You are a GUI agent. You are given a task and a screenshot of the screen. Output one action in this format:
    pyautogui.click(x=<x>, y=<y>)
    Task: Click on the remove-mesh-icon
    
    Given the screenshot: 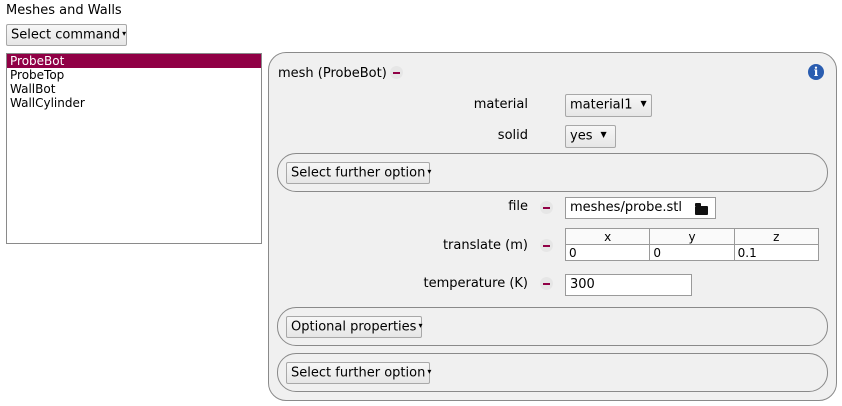 What is the action you would take?
    pyautogui.click(x=396, y=72)
    